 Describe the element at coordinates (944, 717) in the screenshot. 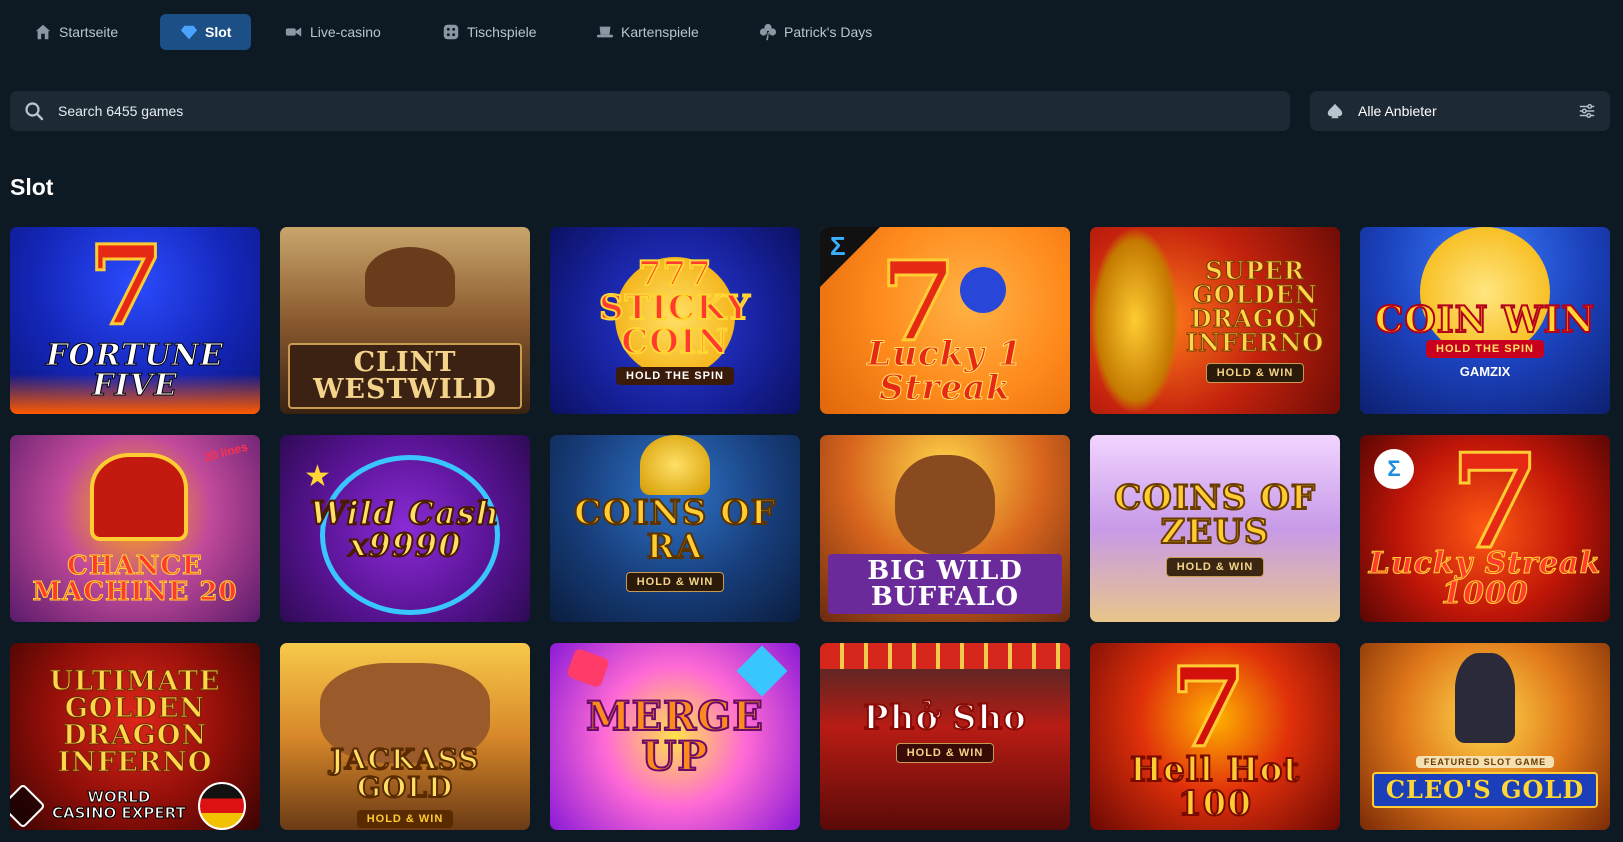

I see `game-title: Phở Sho` at that location.